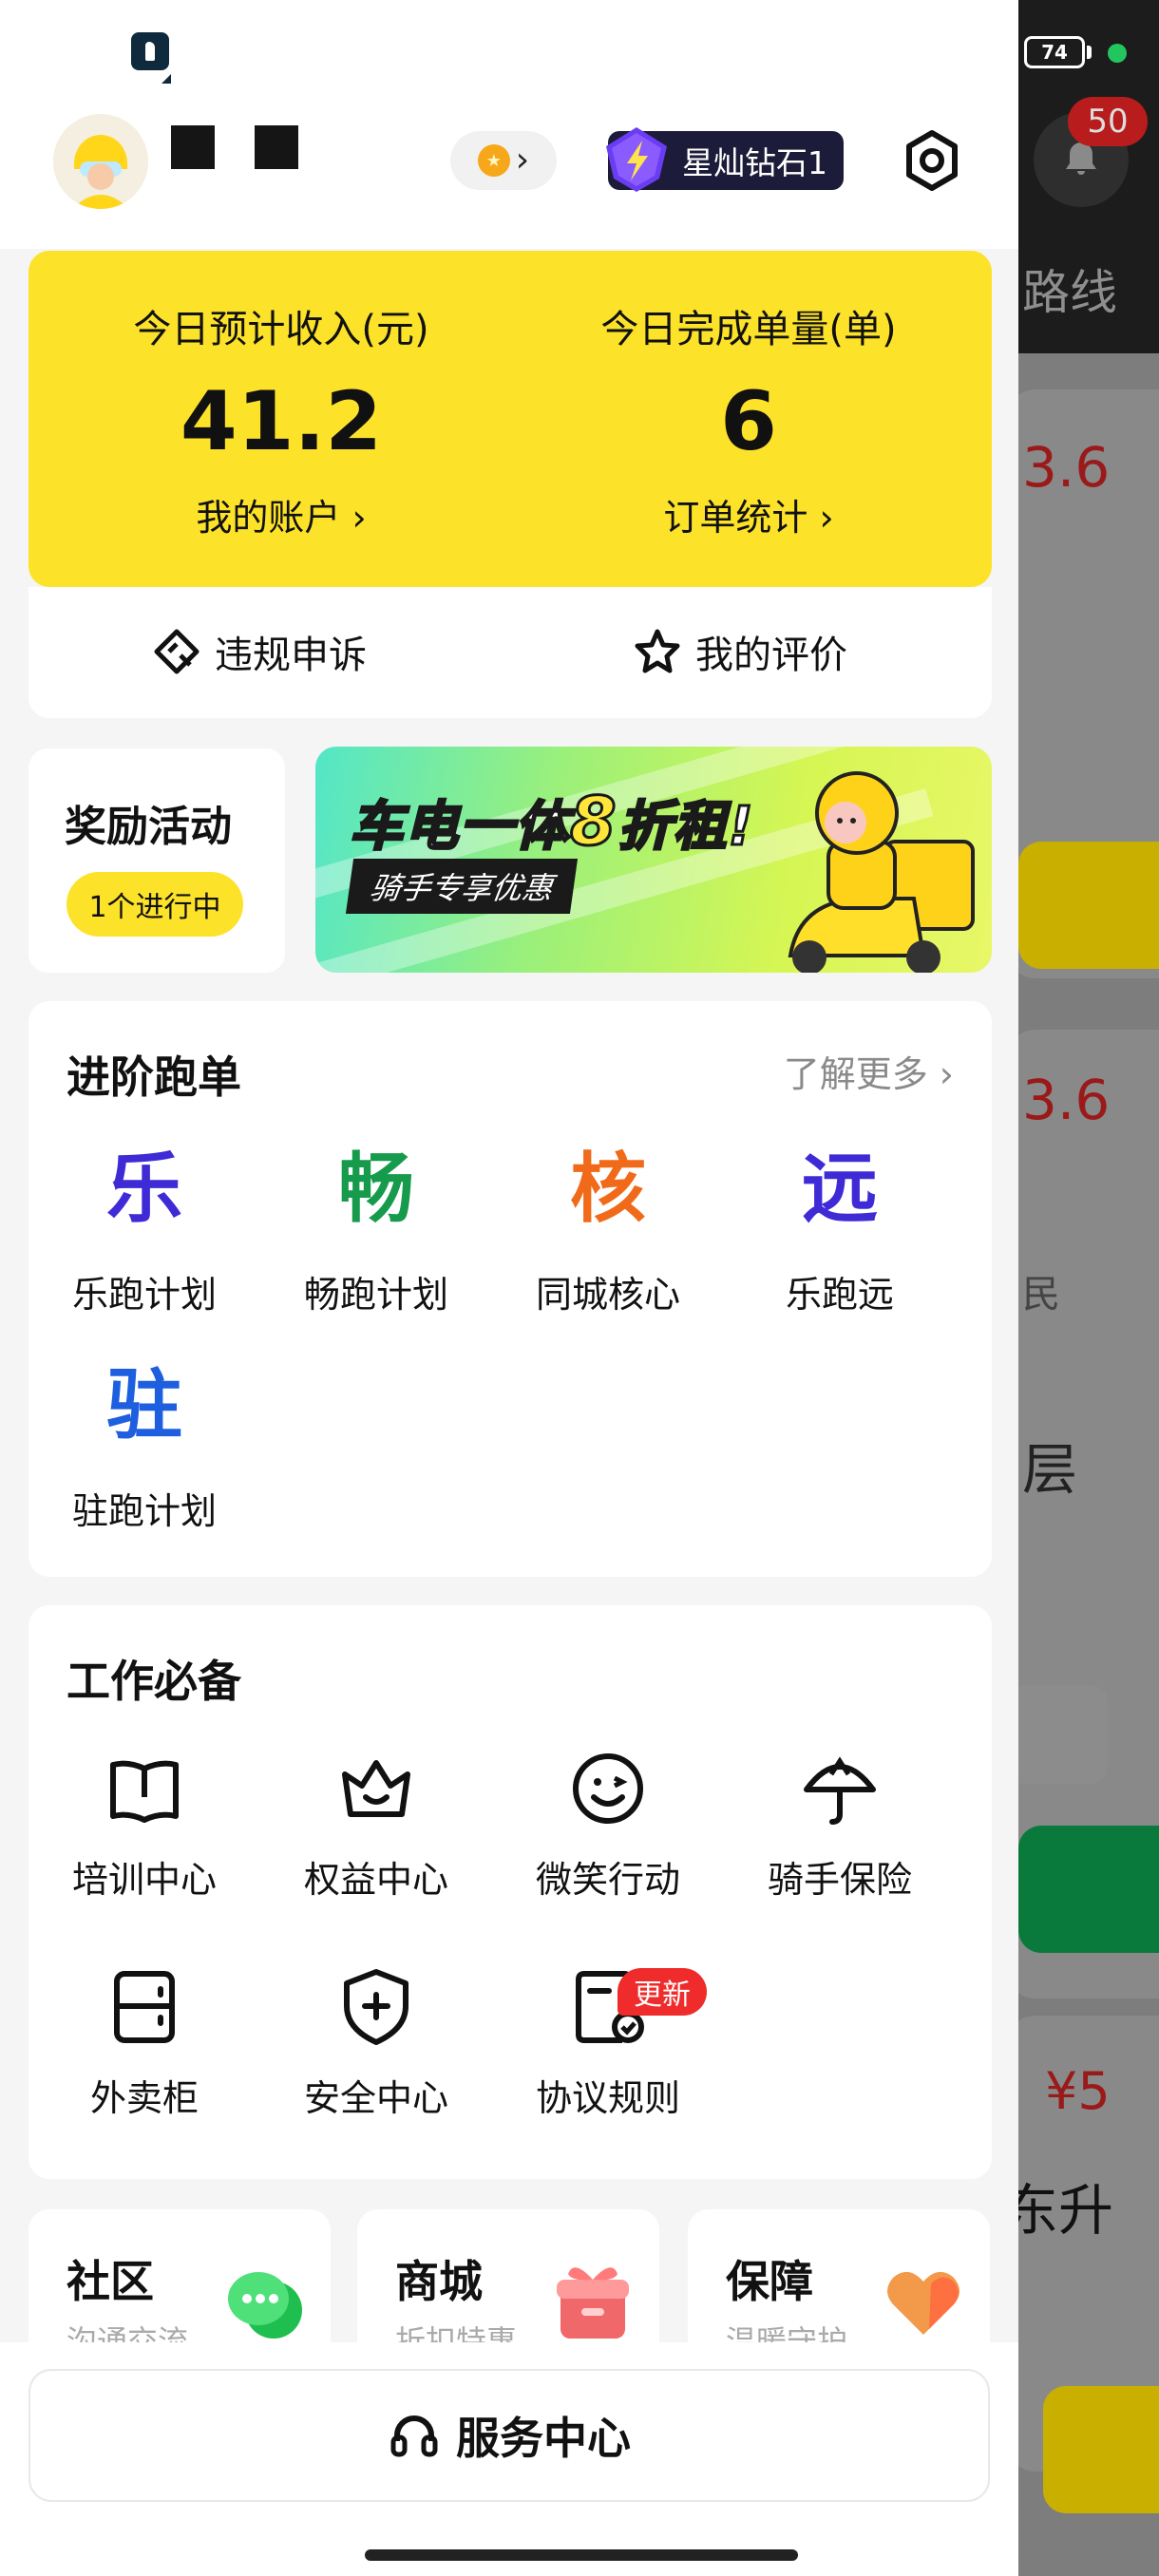 The height and width of the screenshot is (2576, 1159). Describe the element at coordinates (662, 1992) in the screenshot. I see `update-badge: 更新` at that location.